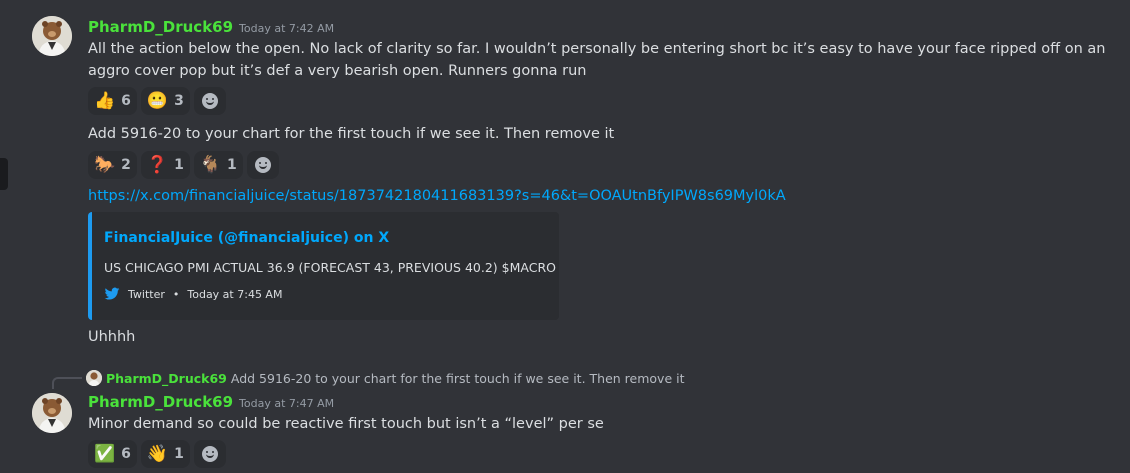 The height and width of the screenshot is (473, 1130). Describe the element at coordinates (179, 101) in the screenshot. I see `reaction-count: 3` at that location.